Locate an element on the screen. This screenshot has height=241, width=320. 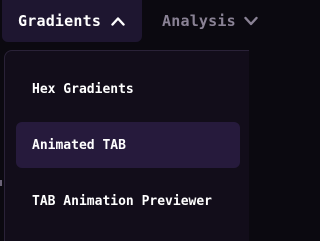
top-nav: Gradients Analysis is located at coordinates (129, 22).